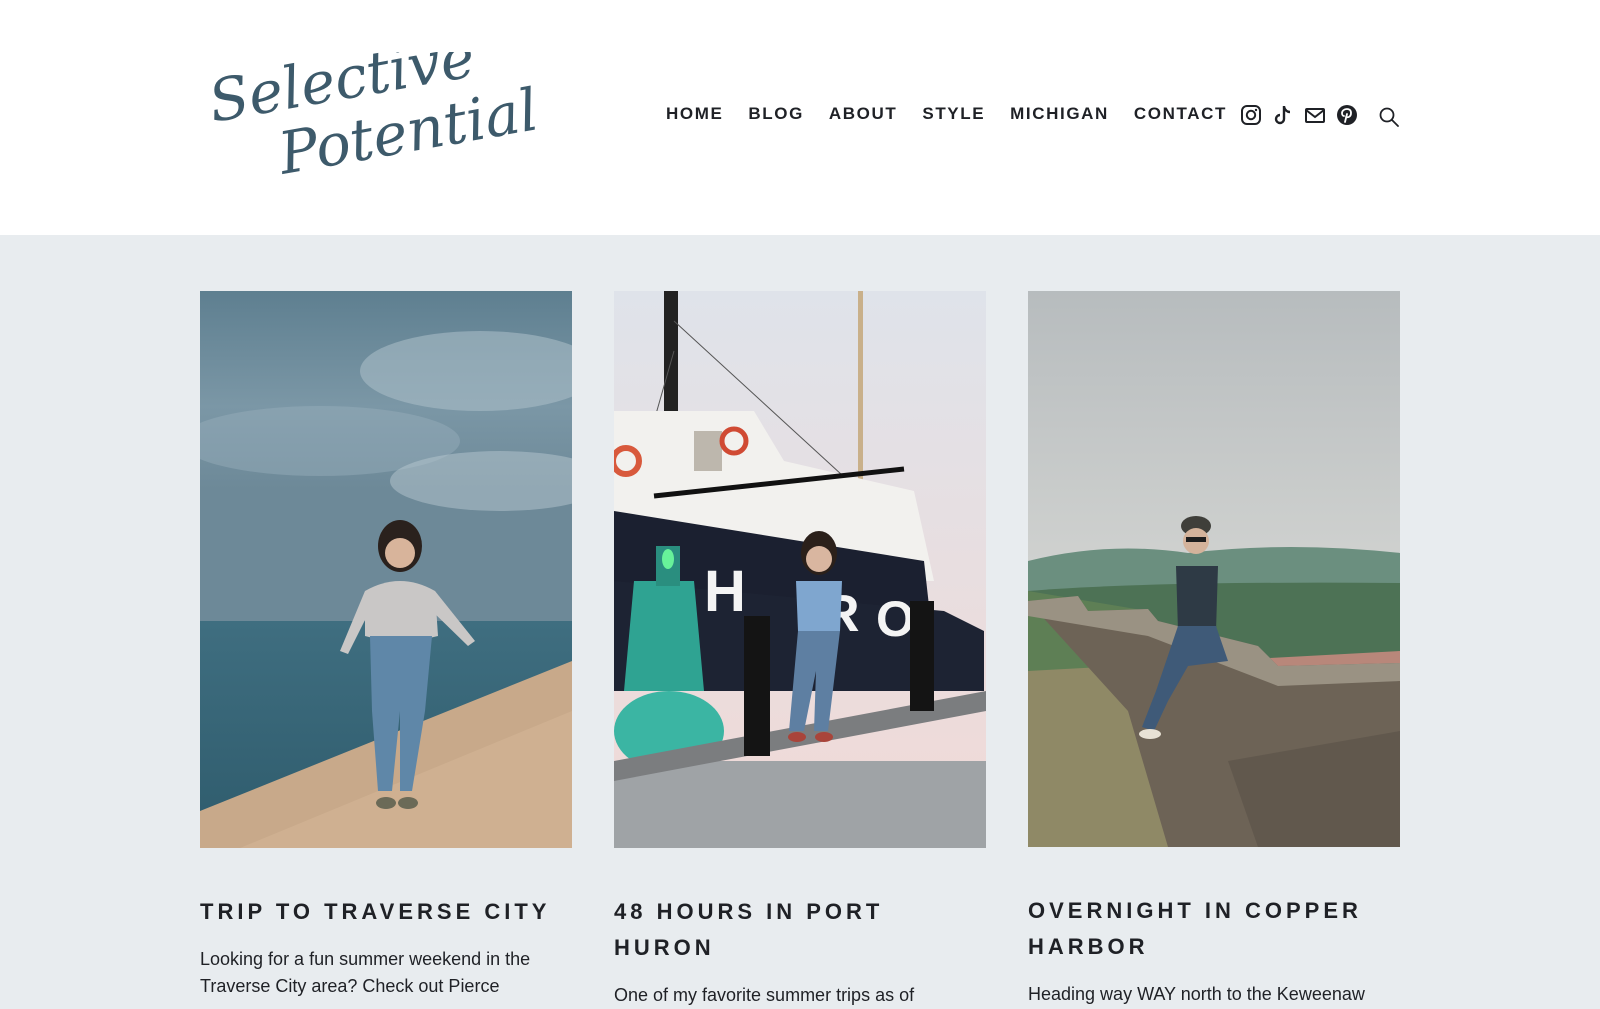 This screenshot has height=1009, width=1600. What do you see at coordinates (1196, 994) in the screenshot?
I see `post-excerpt: Heading way WAY north to the Keweenaw` at bounding box center [1196, 994].